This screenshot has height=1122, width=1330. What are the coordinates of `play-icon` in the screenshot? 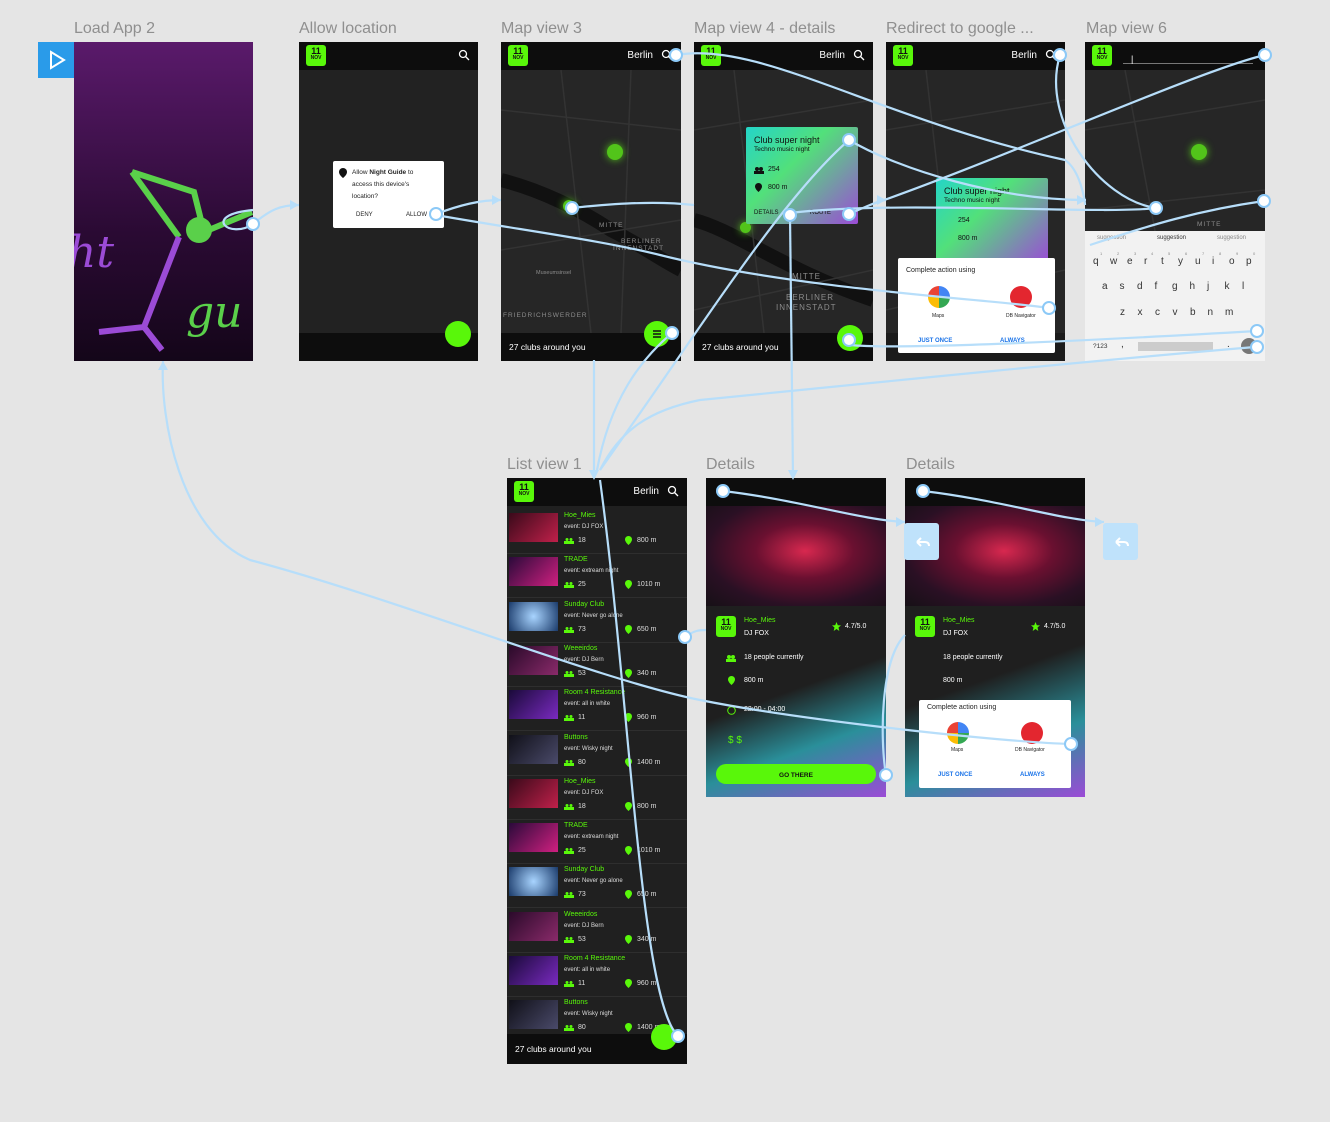 It's located at (58, 60).